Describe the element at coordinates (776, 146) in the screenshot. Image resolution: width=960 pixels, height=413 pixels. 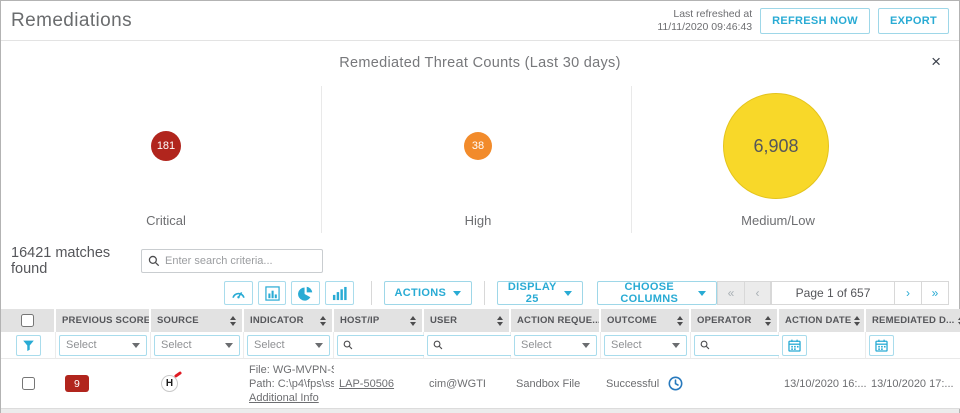
I see `medium-low-count-bubble: 6,908` at that location.